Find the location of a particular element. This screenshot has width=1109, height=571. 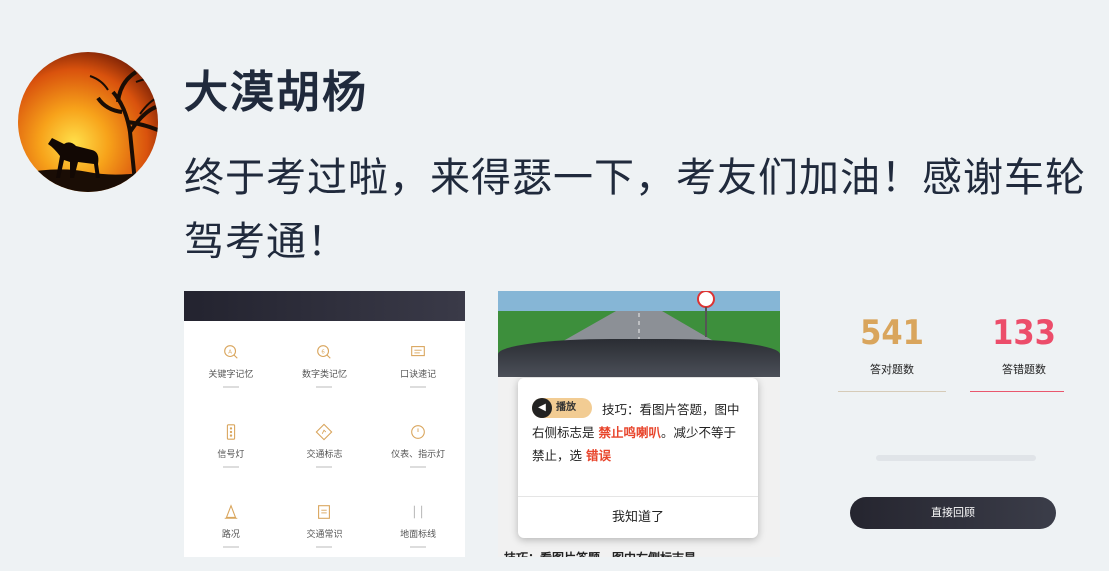

category-item: 6 数字类记忆 is located at coordinates (325, 373).